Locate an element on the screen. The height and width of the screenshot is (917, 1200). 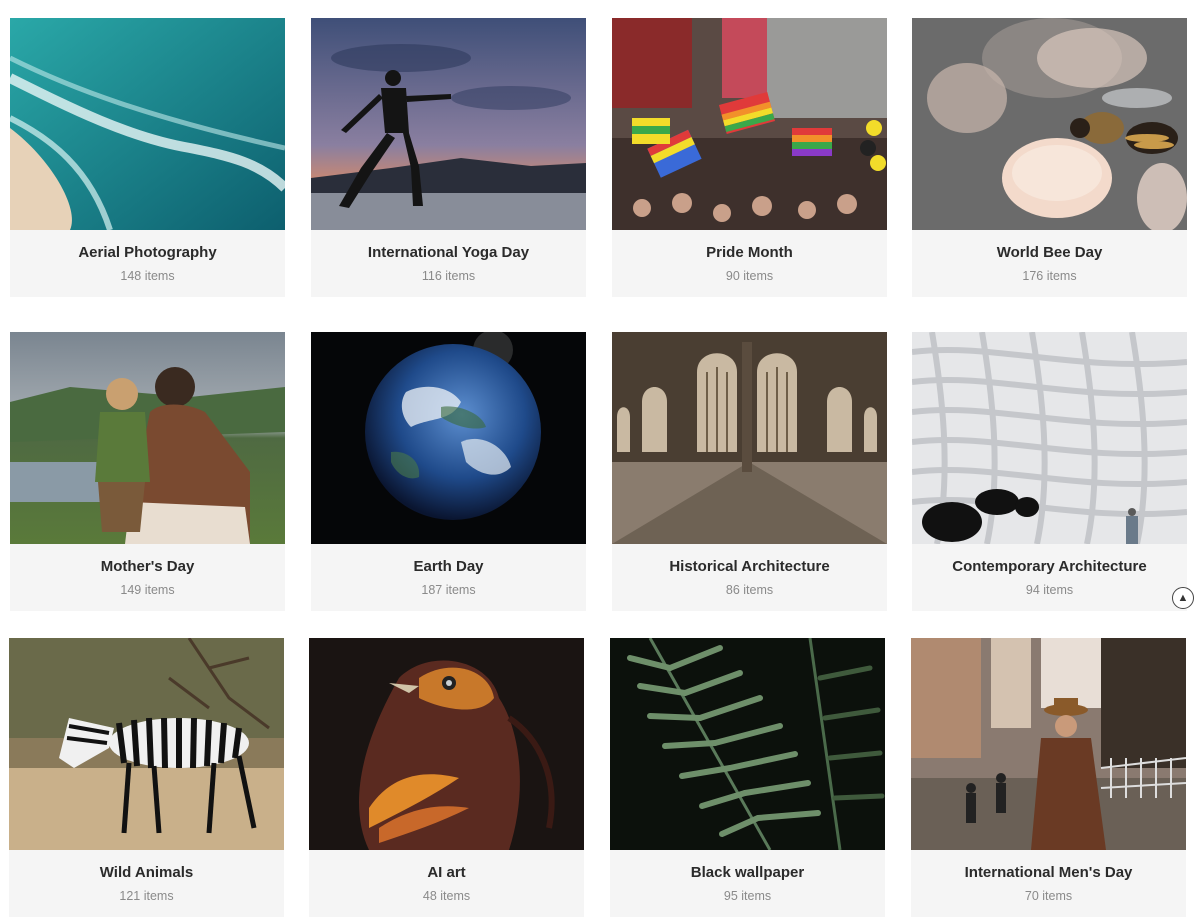
collection-title: Pride Month is located at coordinates (749, 252).